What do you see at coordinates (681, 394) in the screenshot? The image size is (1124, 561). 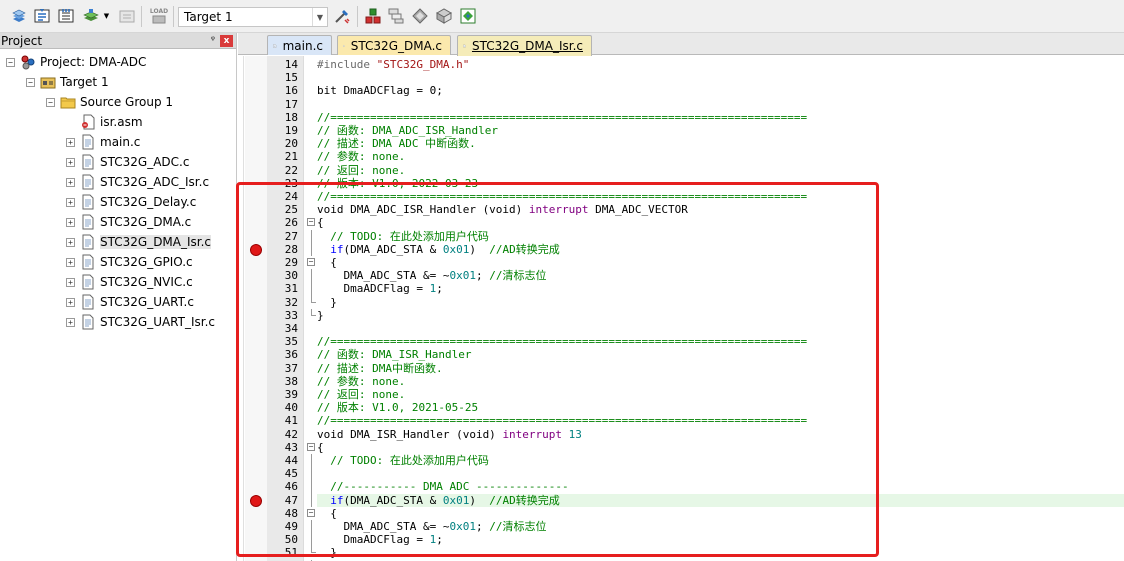 I see `code-line: 39 // 返回: none.` at bounding box center [681, 394].